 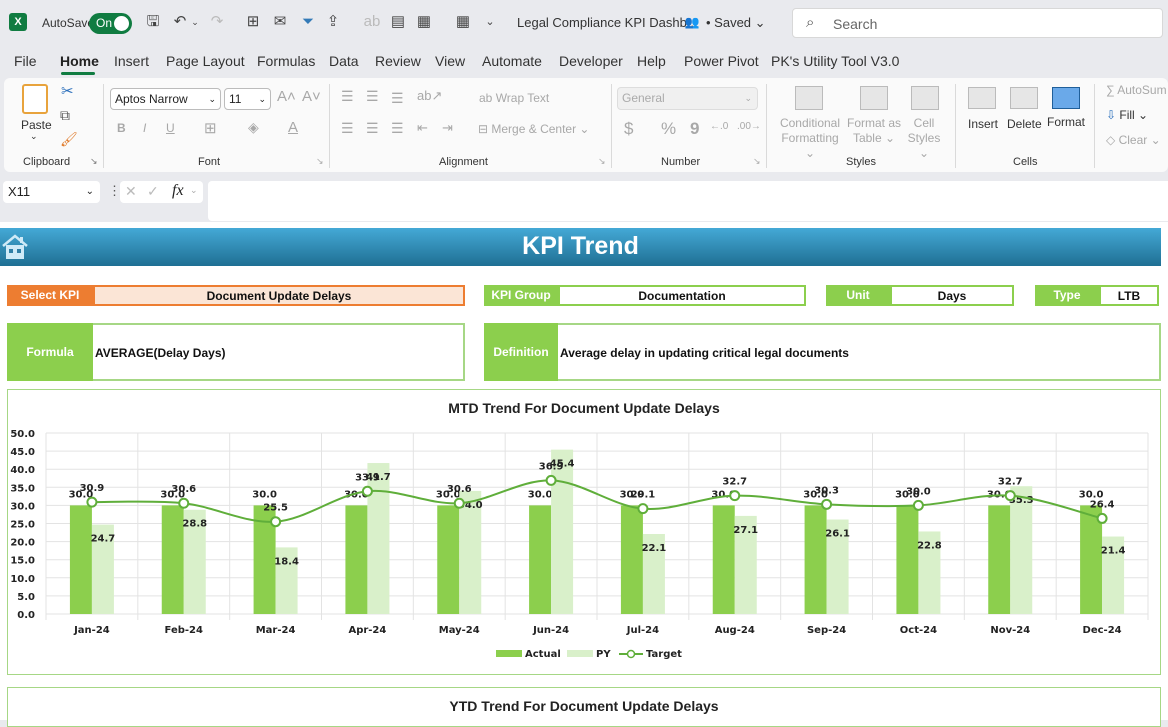 What do you see at coordinates (692, 22) in the screenshot?
I see `coauthor-icon: 👥` at bounding box center [692, 22].